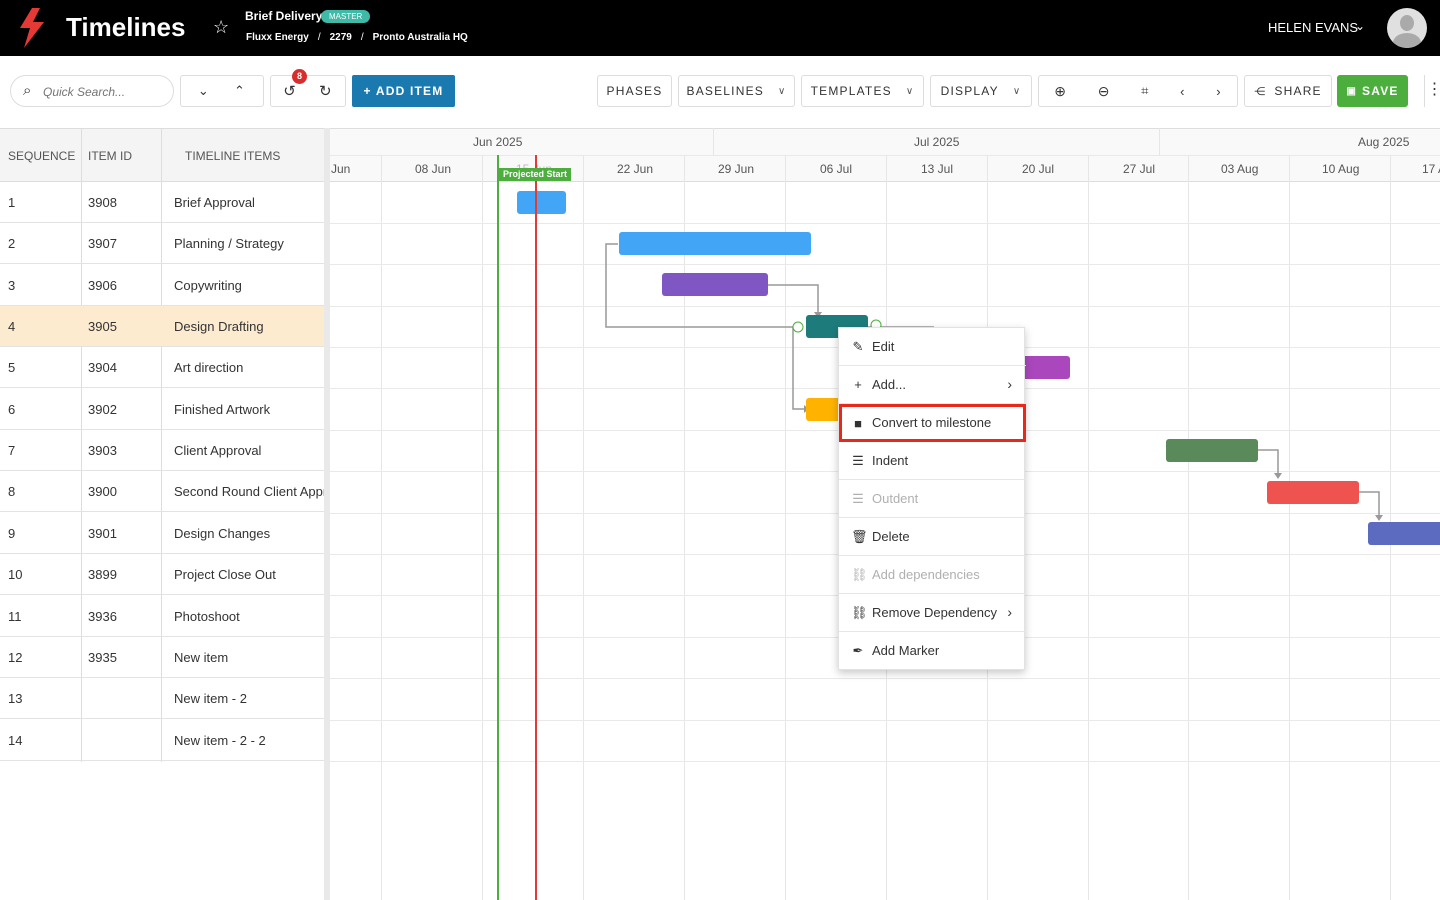 Image resolution: width=1440 pixels, height=900 pixels. What do you see at coordinates (201, 657) in the screenshot?
I see `row-item-name: New item` at bounding box center [201, 657].